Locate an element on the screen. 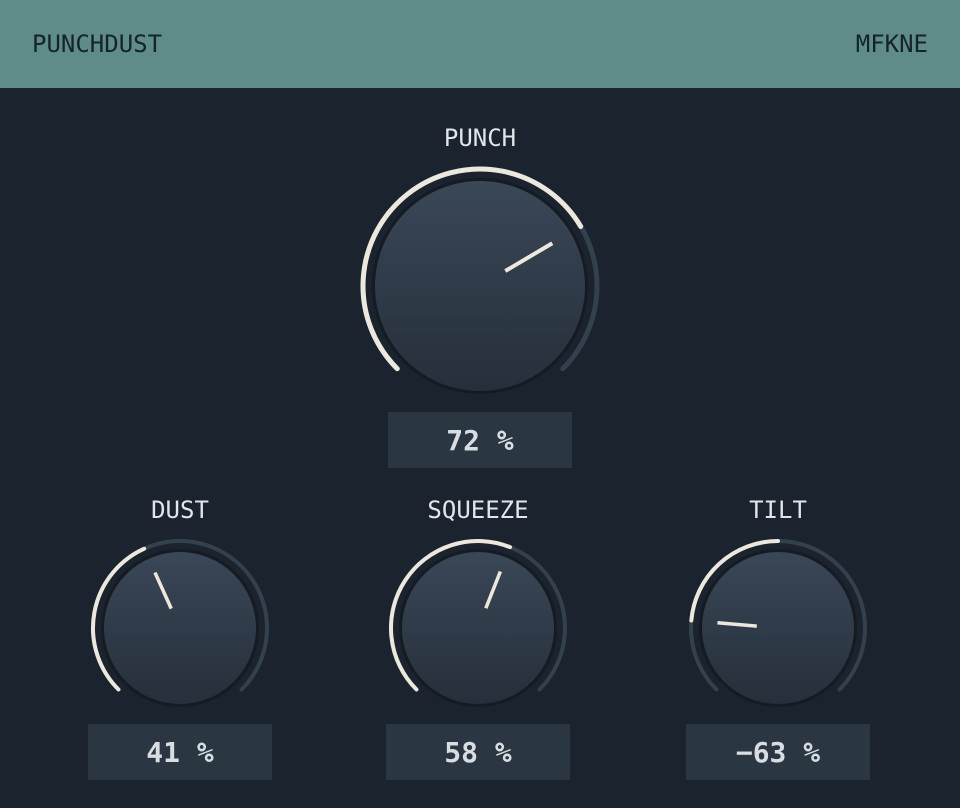 The height and width of the screenshot is (808, 960). knob-label-dust: DUST is located at coordinates (180, 510).